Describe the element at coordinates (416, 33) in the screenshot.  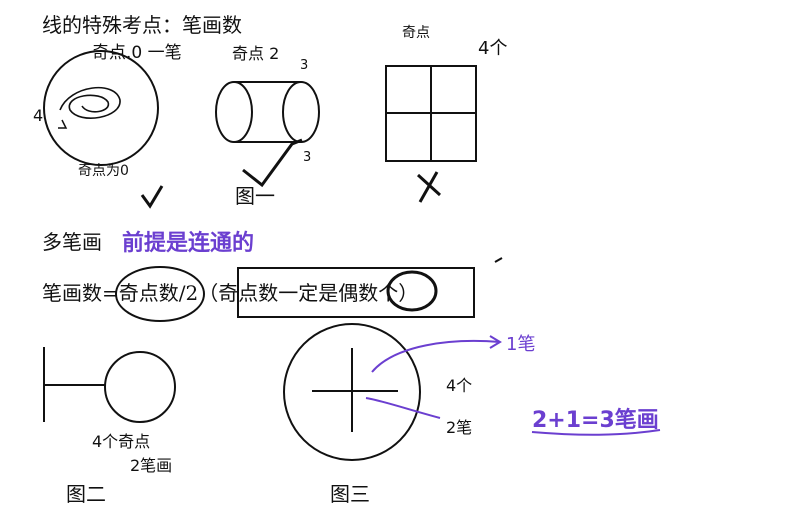
I see `fig1-grid-top-note: 奇点` at that location.